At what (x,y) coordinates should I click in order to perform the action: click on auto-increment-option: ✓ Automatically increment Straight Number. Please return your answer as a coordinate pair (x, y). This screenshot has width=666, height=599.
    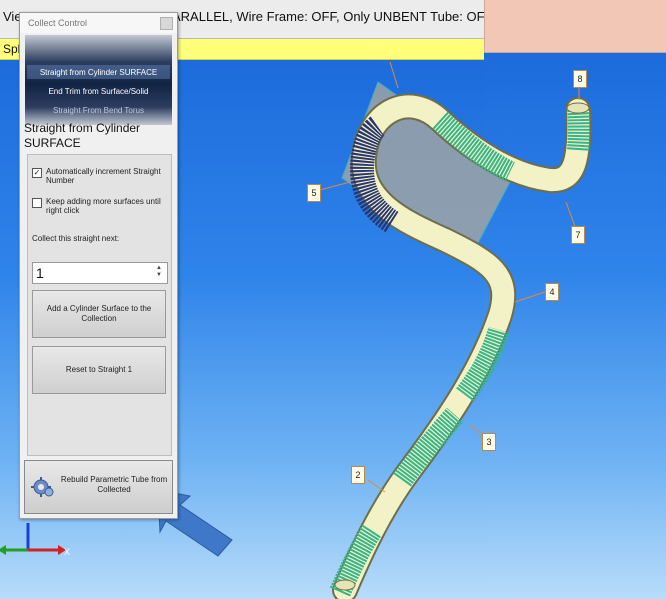
    Looking at the image, I should click on (99, 176).